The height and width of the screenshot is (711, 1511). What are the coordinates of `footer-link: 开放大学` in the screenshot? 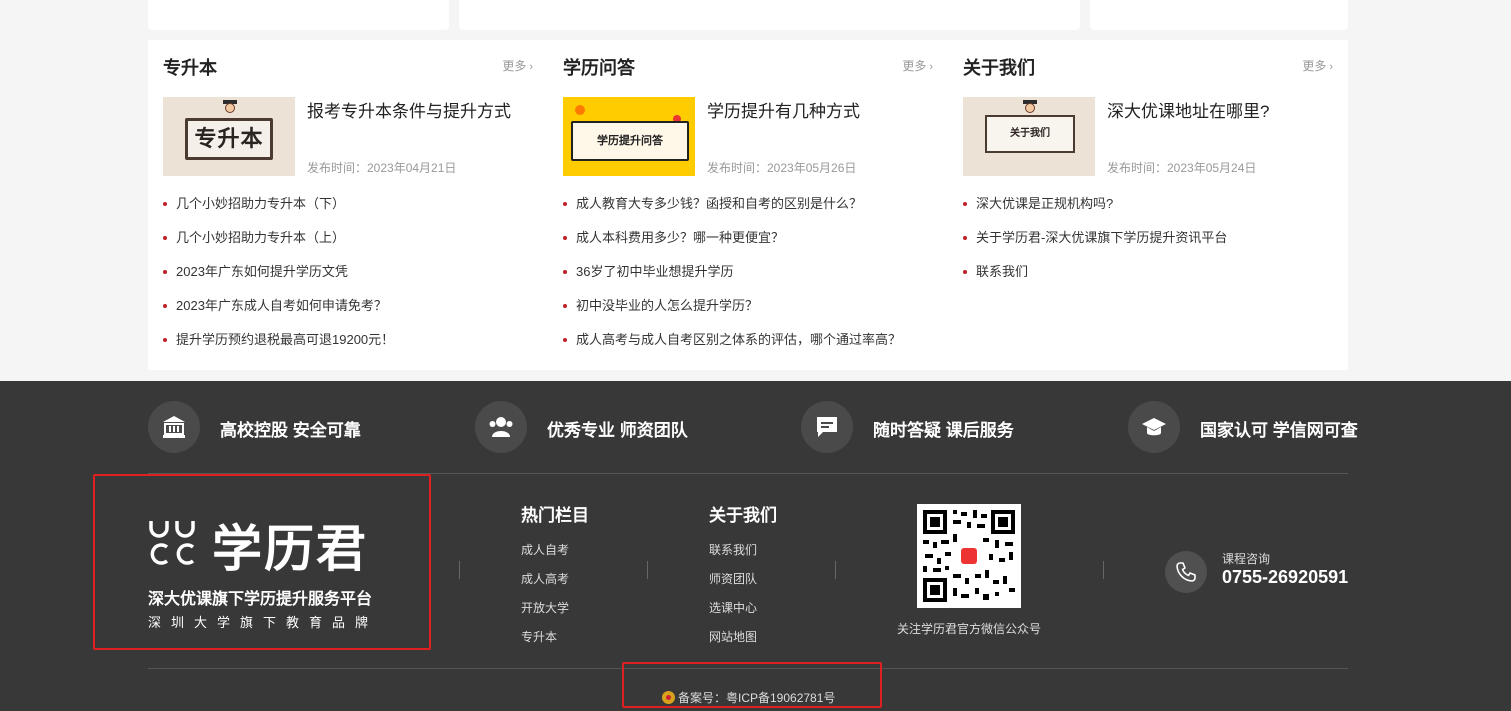 It's located at (555, 608).